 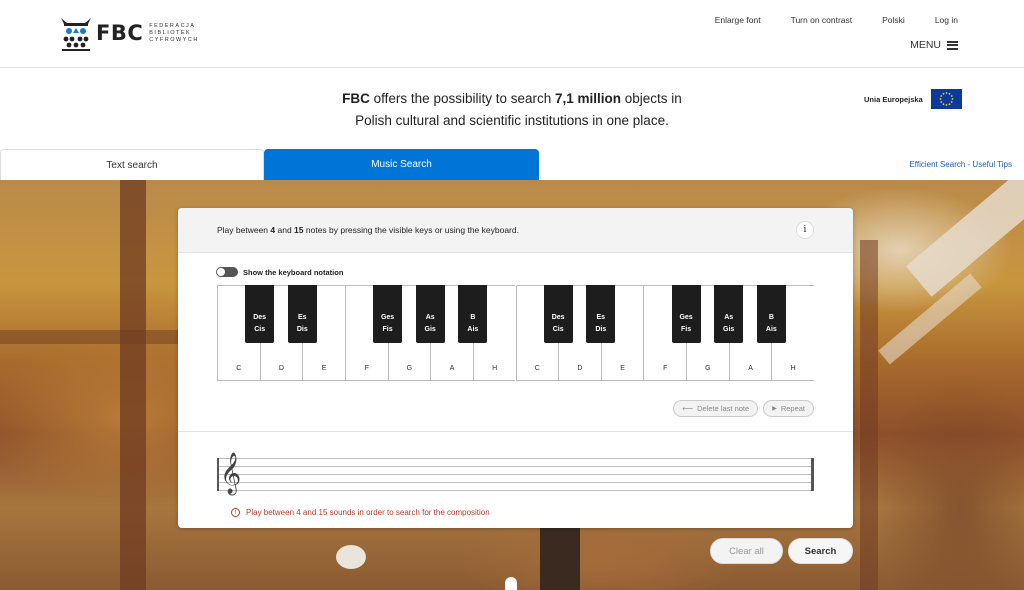 What do you see at coordinates (170, 32) in the screenshot?
I see `logo-sub-line: BIBLIOTEK` at bounding box center [170, 32].